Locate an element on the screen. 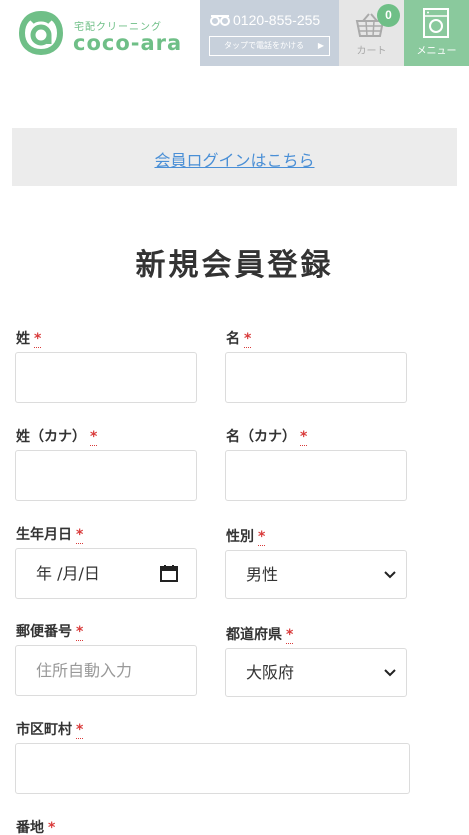 Image resolution: width=469 pixels, height=835 pixels. logo-text: coco-ara is located at coordinates (128, 43).